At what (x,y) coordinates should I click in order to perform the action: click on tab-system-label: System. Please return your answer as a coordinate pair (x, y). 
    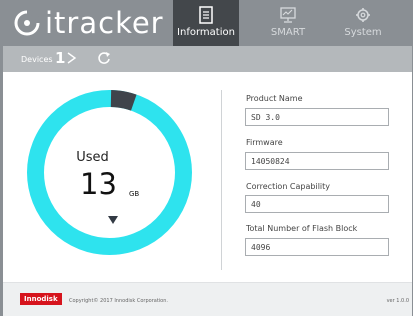
    Looking at the image, I should click on (363, 32).